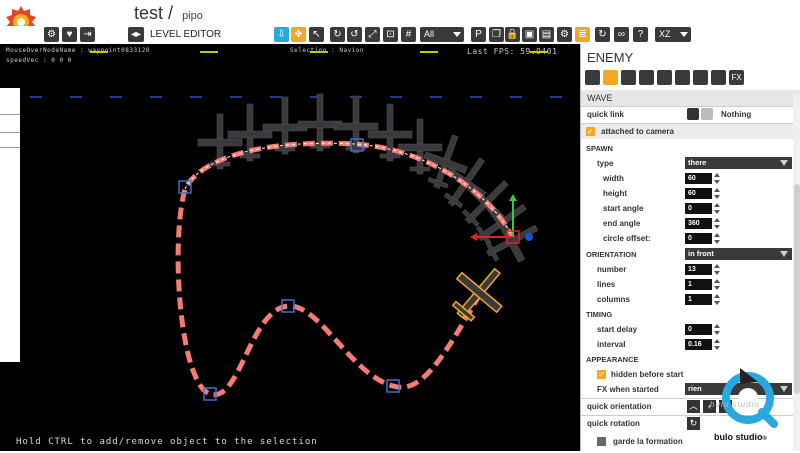 The width and height of the screenshot is (800, 453). What do you see at coordinates (736, 77) in the screenshot?
I see `fx-icon: FX` at bounding box center [736, 77].